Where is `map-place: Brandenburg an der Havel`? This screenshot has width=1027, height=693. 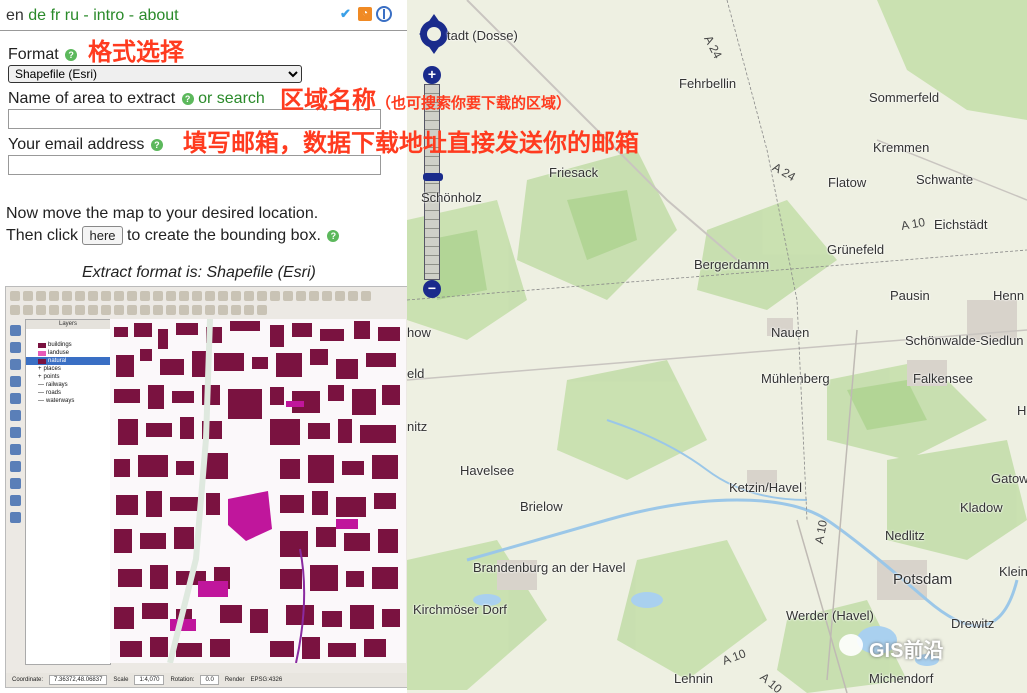 map-place: Brandenburg an der Havel is located at coordinates (549, 567).